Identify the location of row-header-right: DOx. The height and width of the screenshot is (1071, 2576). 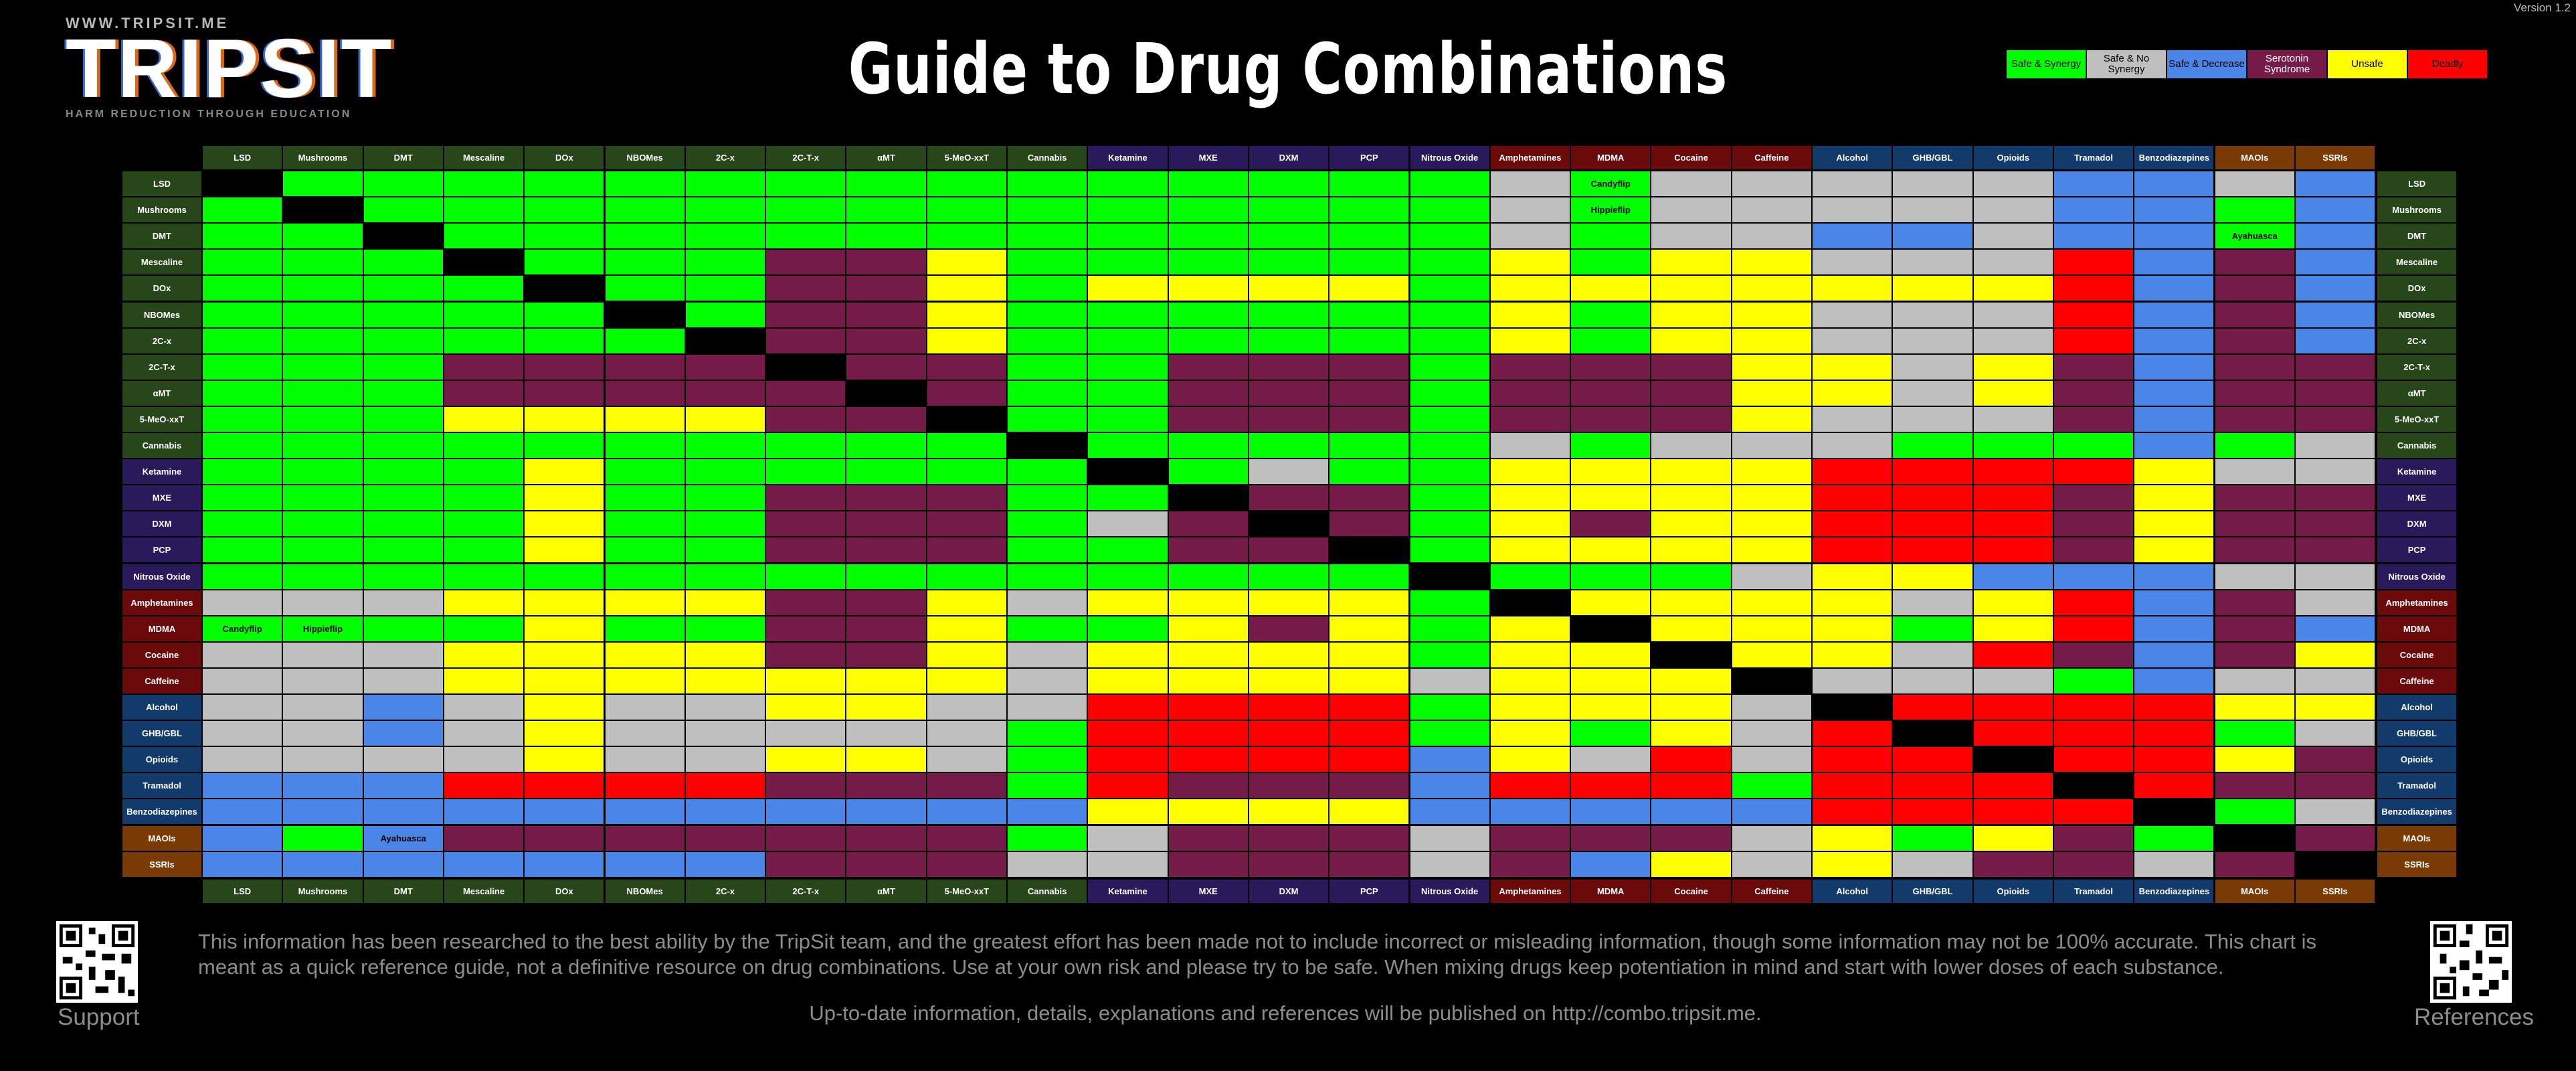
(2417, 288).